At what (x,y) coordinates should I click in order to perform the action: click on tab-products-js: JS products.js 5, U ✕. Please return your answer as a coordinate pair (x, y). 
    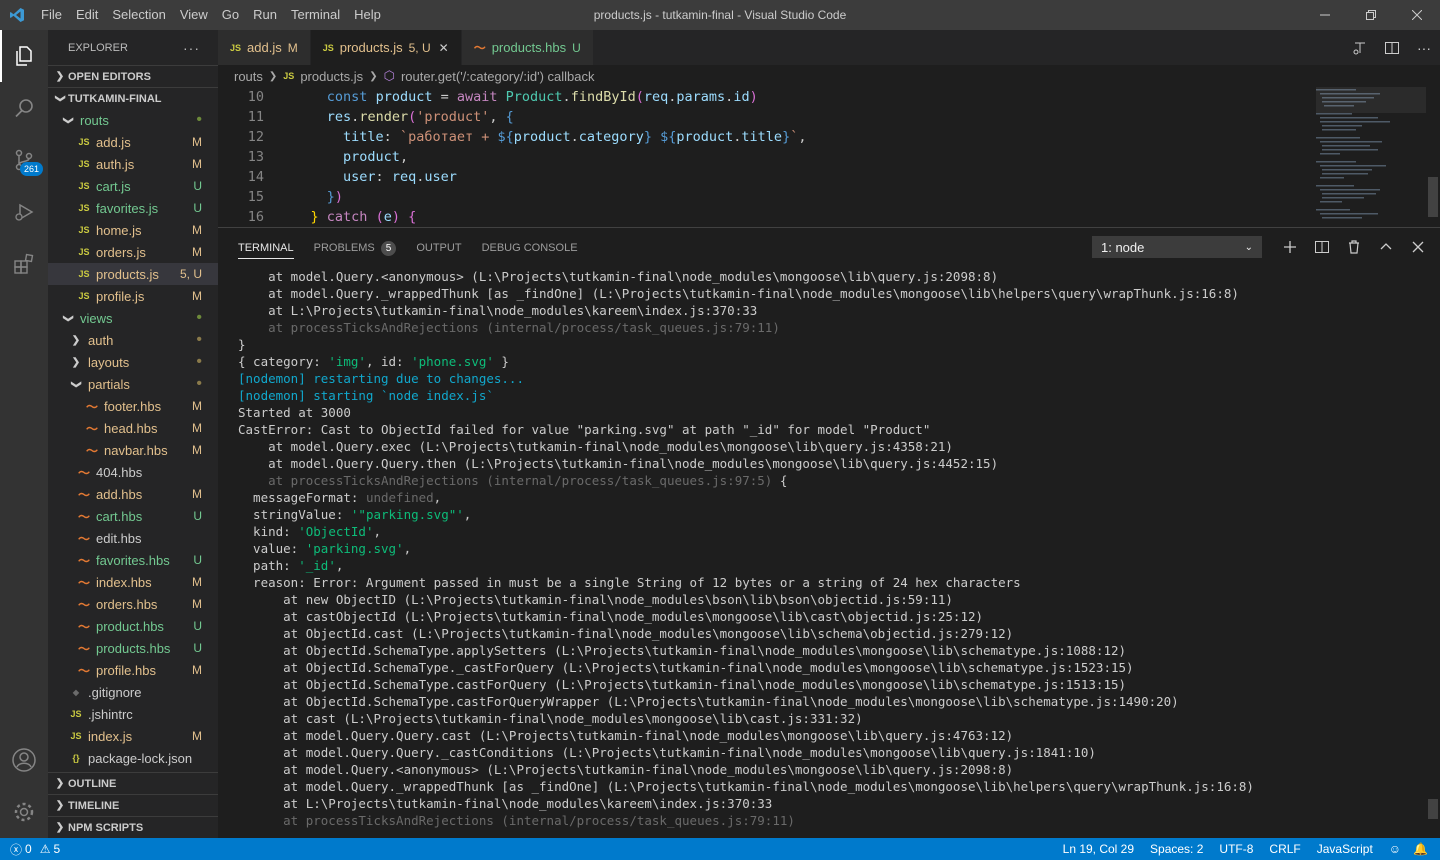
    Looking at the image, I should click on (386, 47).